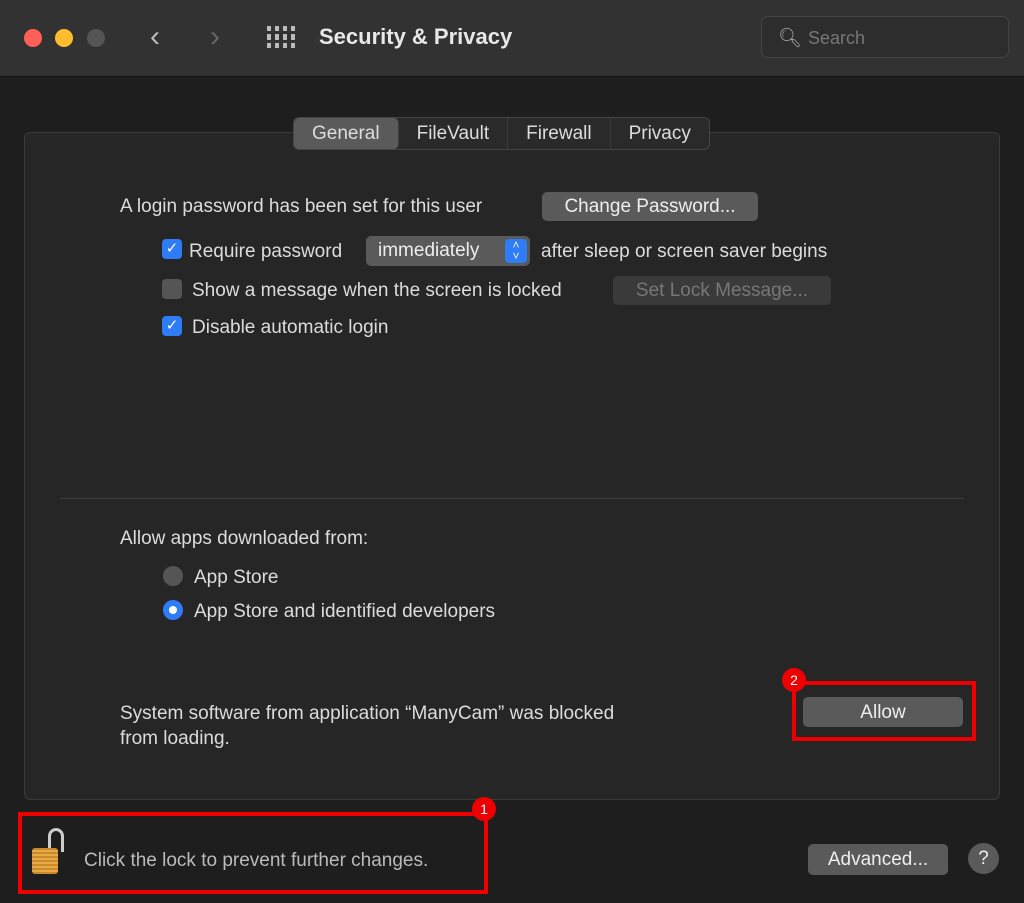 The image size is (1024, 903). I want to click on tab-firewall: Firewall, so click(559, 133).